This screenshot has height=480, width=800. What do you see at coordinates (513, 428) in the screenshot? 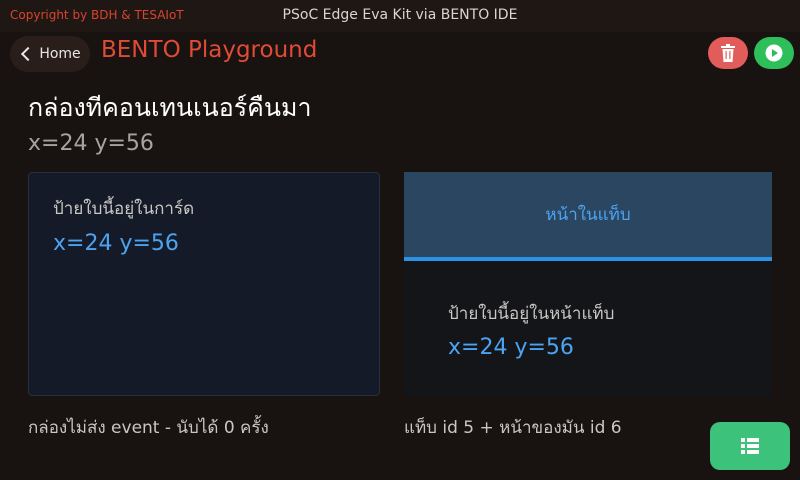
I see `tab-id-status: แท็บ id 5 + หน้าของมัน id 6` at bounding box center [513, 428].